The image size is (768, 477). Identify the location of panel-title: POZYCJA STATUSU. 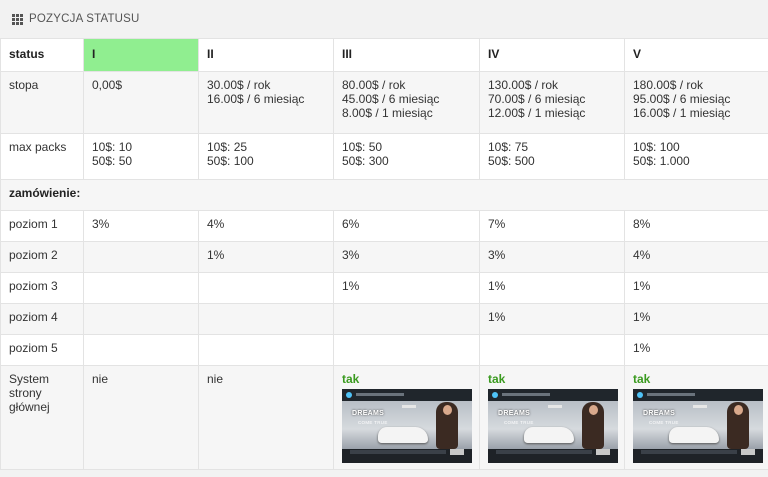
(84, 19).